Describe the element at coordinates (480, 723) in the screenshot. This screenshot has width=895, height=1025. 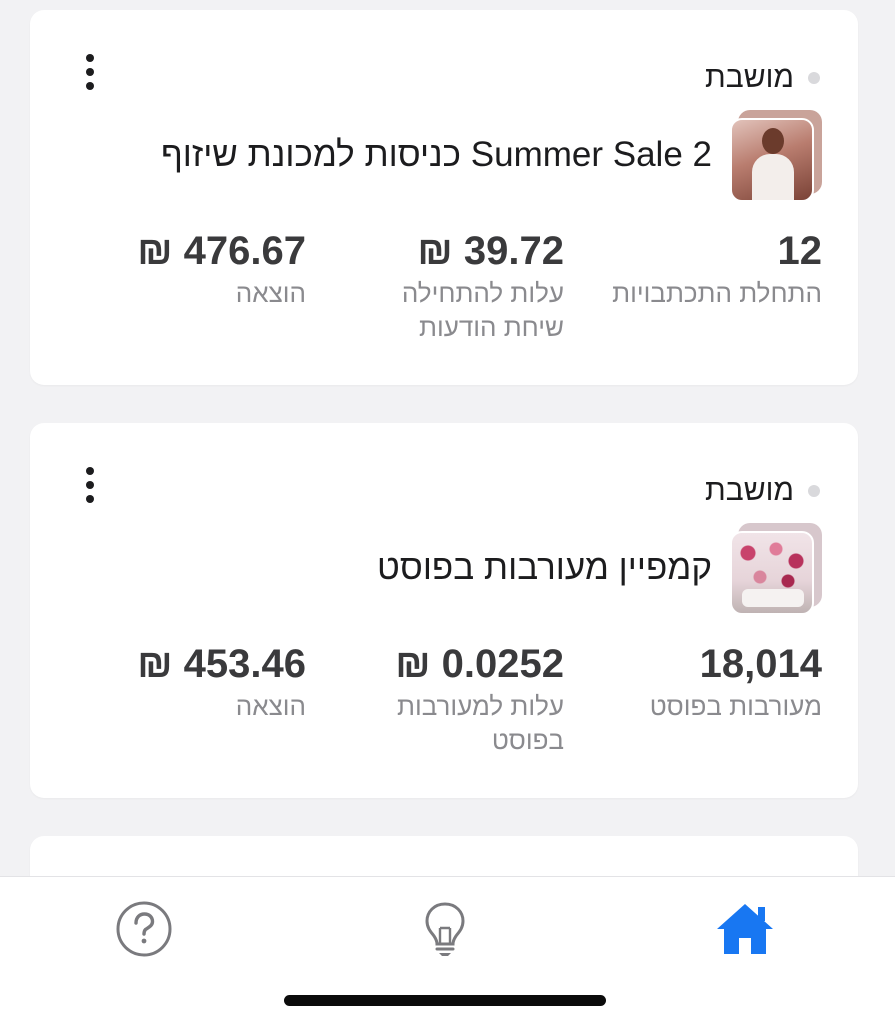
I see `metric-label: עלות למעורבות בפוסט` at that location.